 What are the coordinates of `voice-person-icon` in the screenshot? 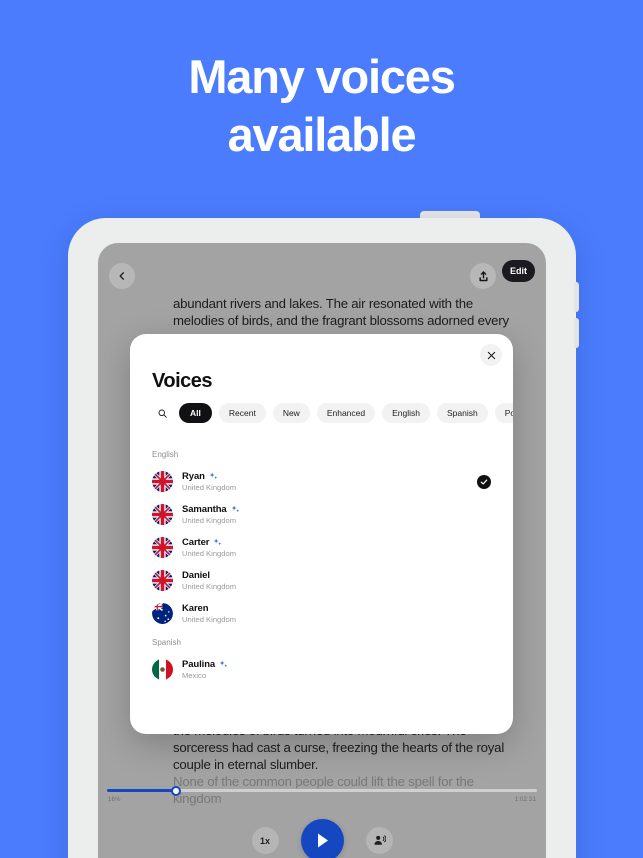 It's located at (379, 840).